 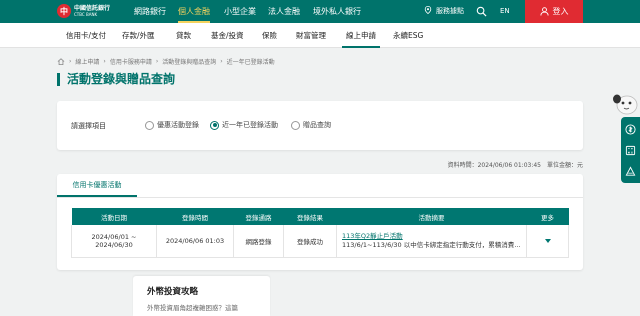 What do you see at coordinates (310, 241) in the screenshot?
I see `cell-result: 登錄成功` at bounding box center [310, 241].